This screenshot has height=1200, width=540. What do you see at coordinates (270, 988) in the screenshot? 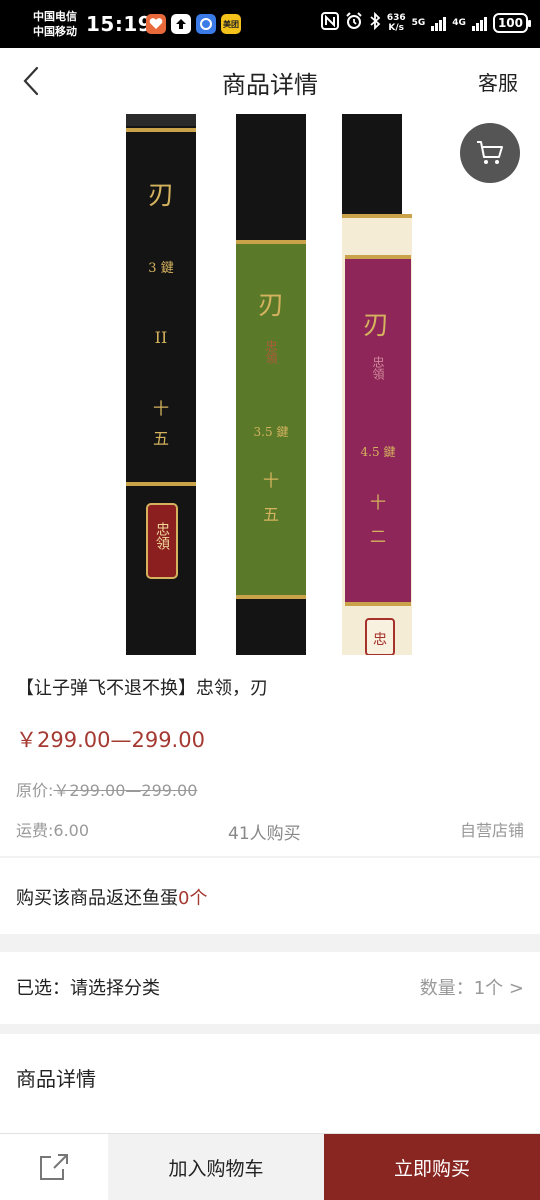
I see `spec-selector: 已选：请选择分类 数量：1个 >` at bounding box center [270, 988].